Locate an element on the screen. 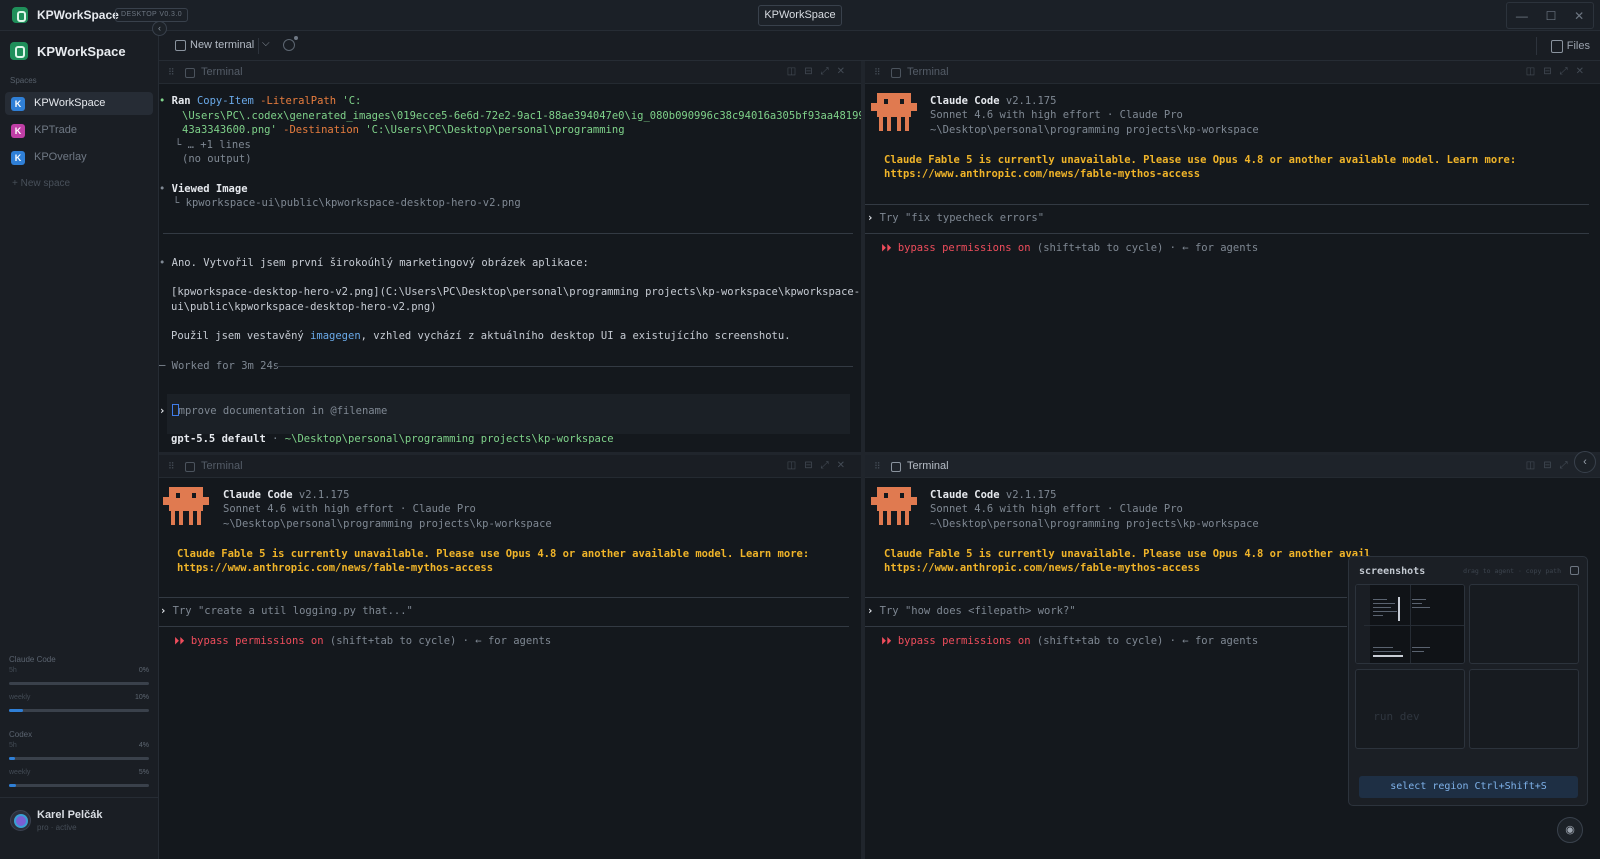 This screenshot has height=859, width=1600. usage-row: 5h 4% is located at coordinates (79, 752).